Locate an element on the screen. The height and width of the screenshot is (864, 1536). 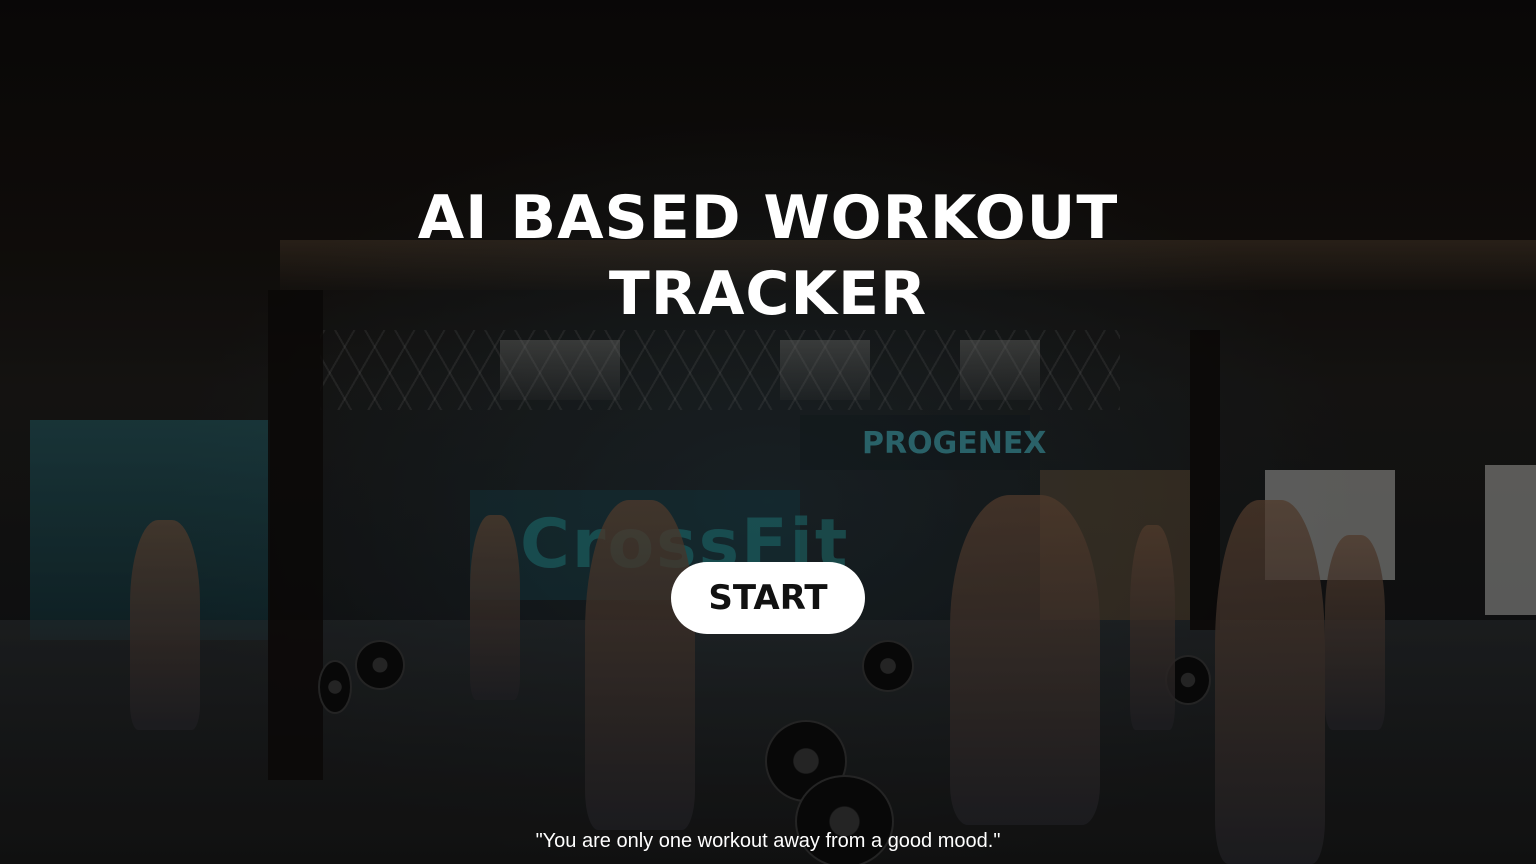
page-title-line-2: TRACKER is located at coordinates (768, 294).